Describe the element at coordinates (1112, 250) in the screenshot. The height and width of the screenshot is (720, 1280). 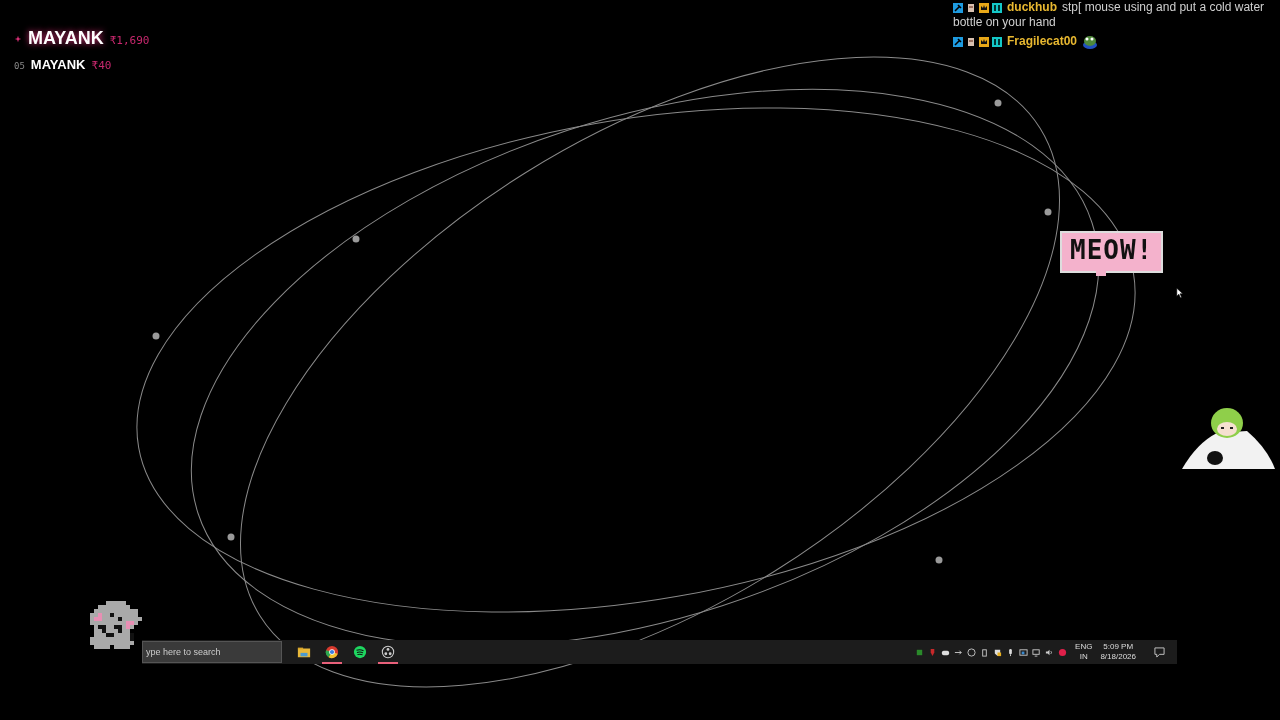
I see `bubble-text: MEOW!` at that location.